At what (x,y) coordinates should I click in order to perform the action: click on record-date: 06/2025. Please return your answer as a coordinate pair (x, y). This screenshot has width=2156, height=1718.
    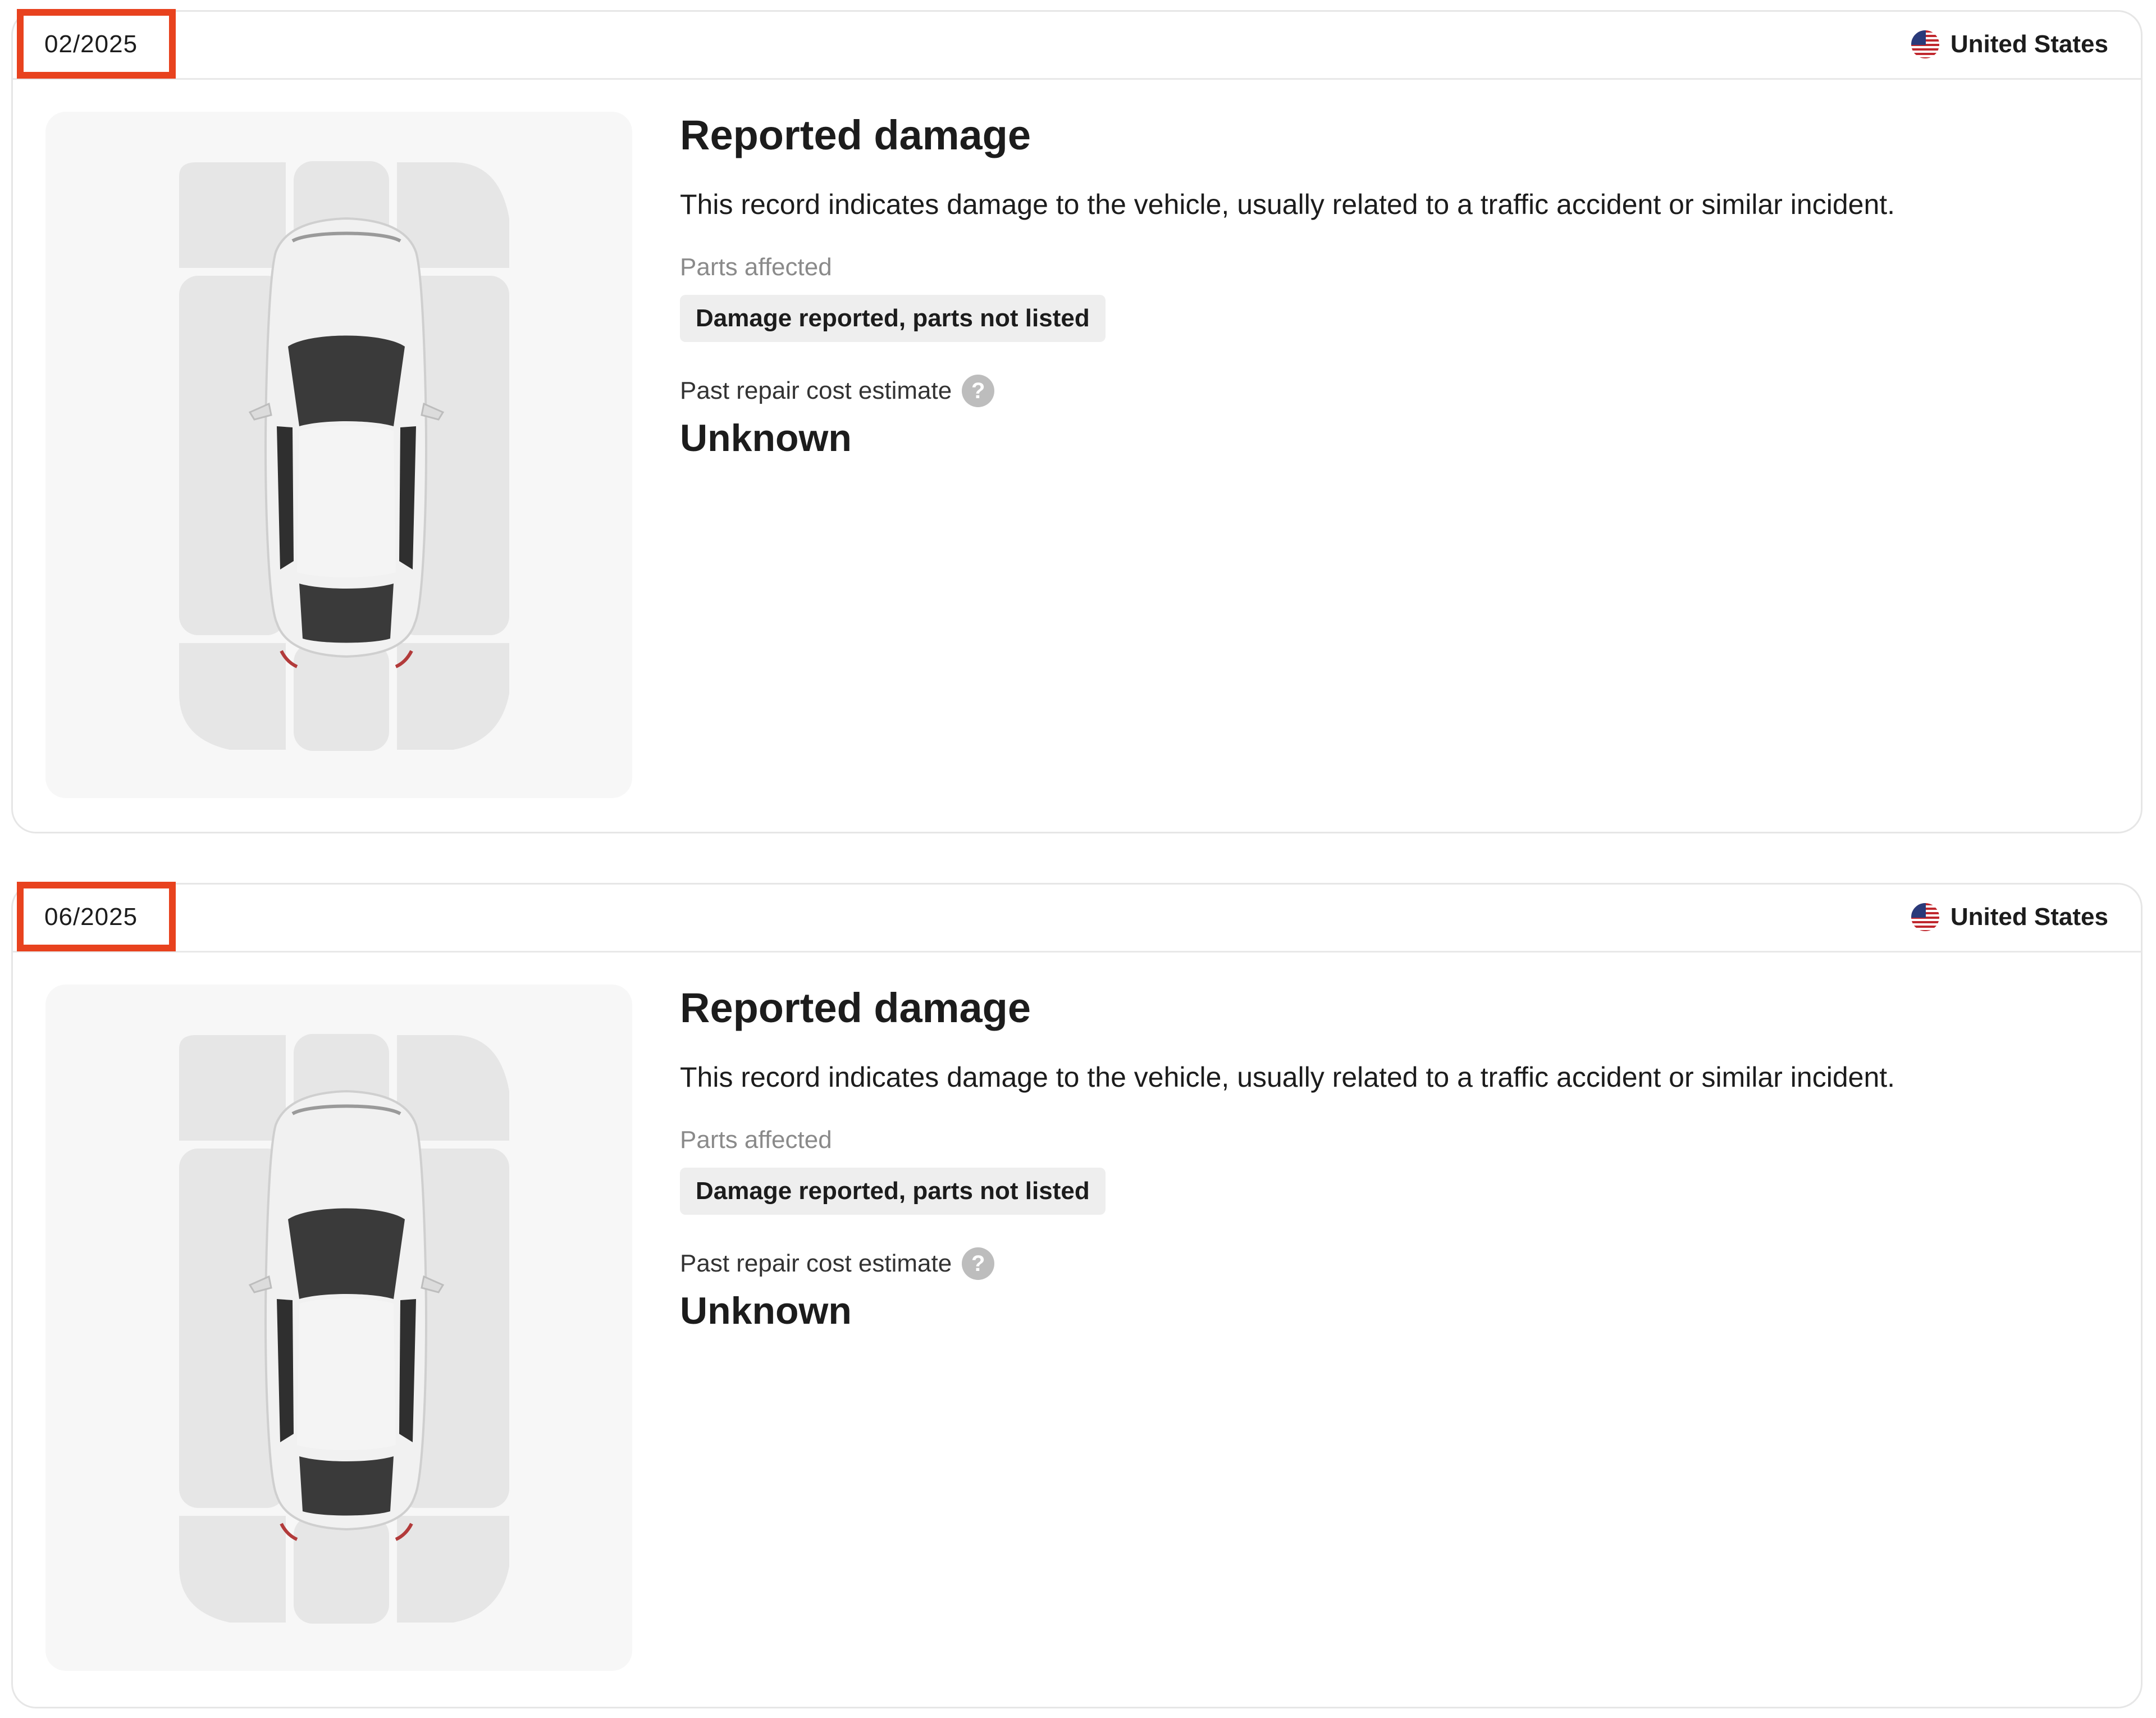
    Looking at the image, I should click on (91, 917).